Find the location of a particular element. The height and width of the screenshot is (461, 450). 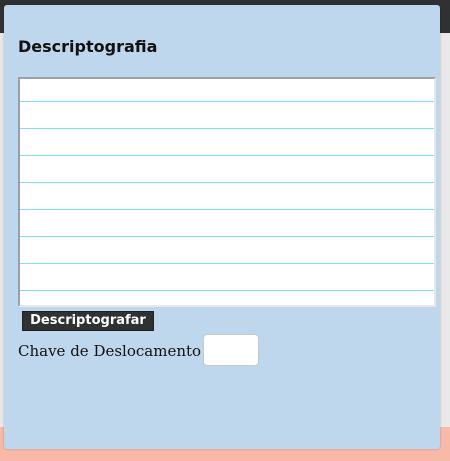

shift-key-input is located at coordinates (231, 350).